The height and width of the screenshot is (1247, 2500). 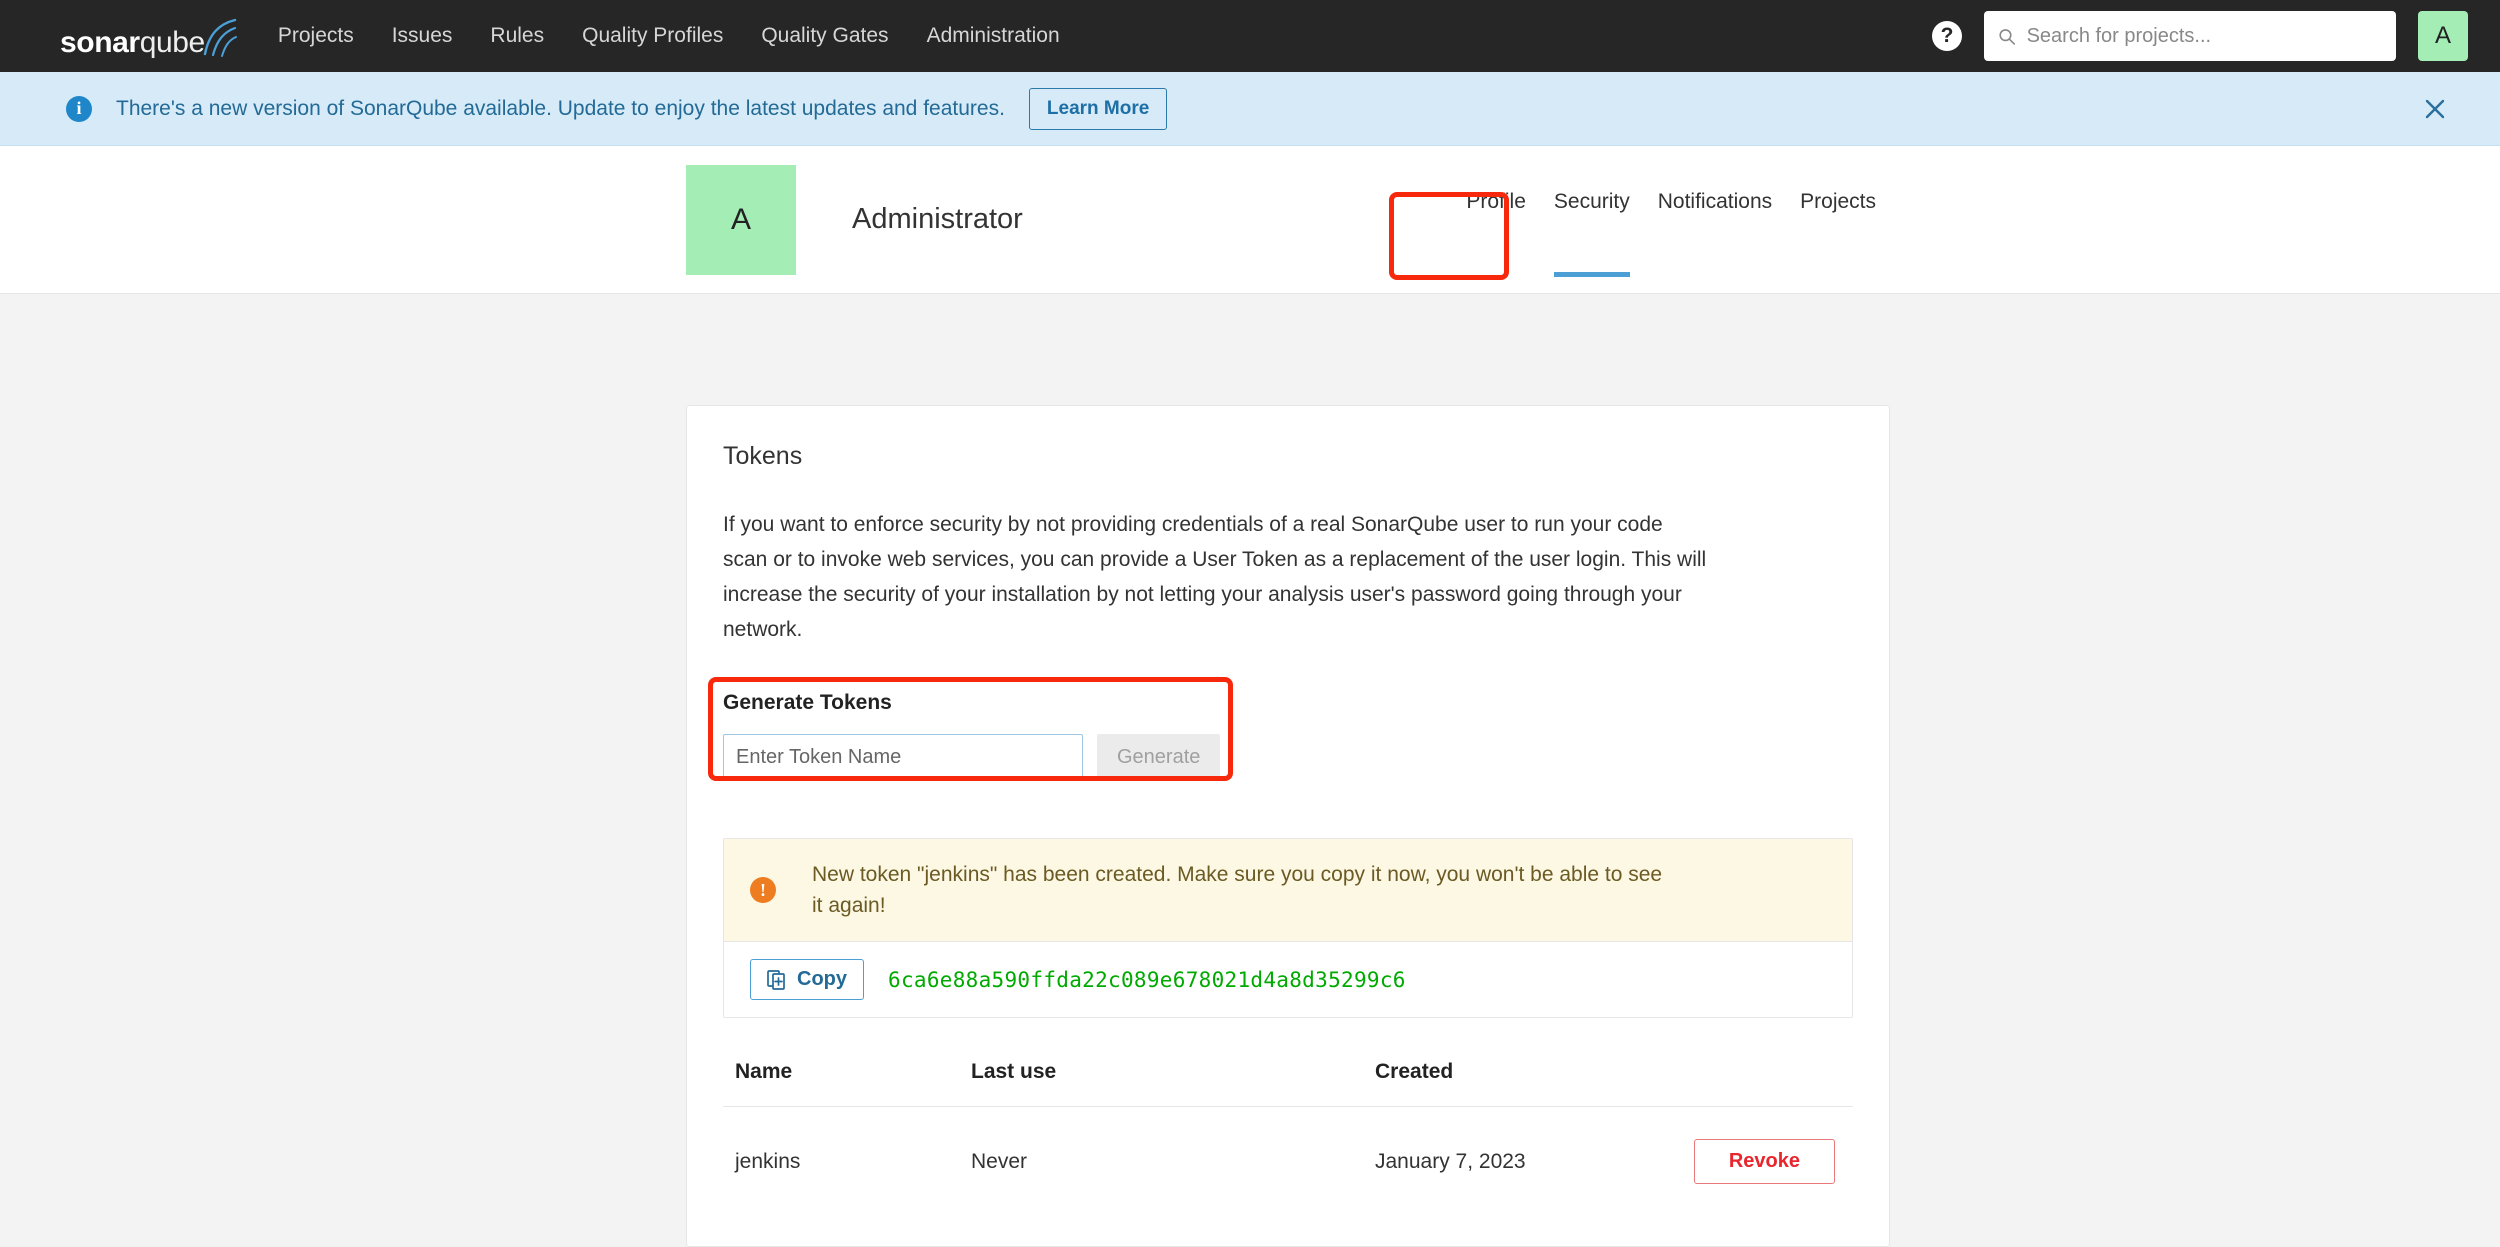 I want to click on tokens-card-title: Tokens, so click(x=763, y=456).